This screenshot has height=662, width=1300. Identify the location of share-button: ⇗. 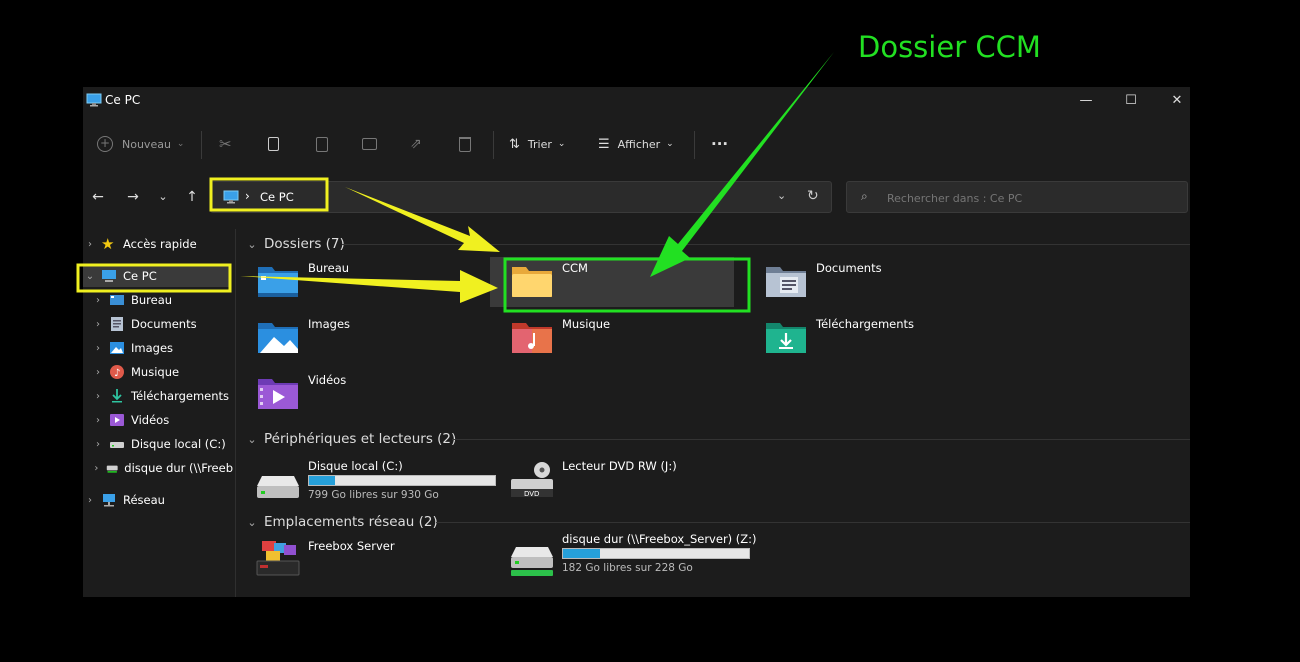
(416, 144).